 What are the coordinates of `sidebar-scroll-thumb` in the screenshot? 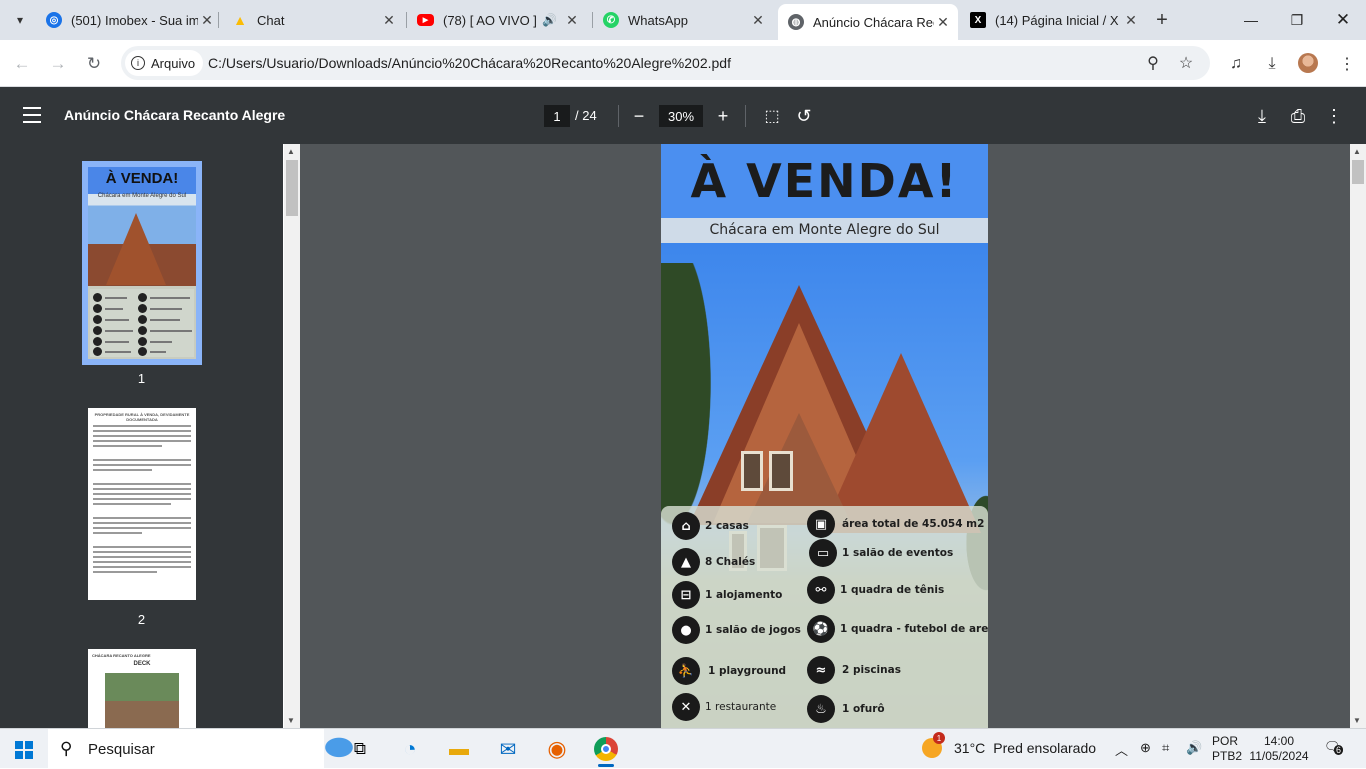 It's located at (292, 188).